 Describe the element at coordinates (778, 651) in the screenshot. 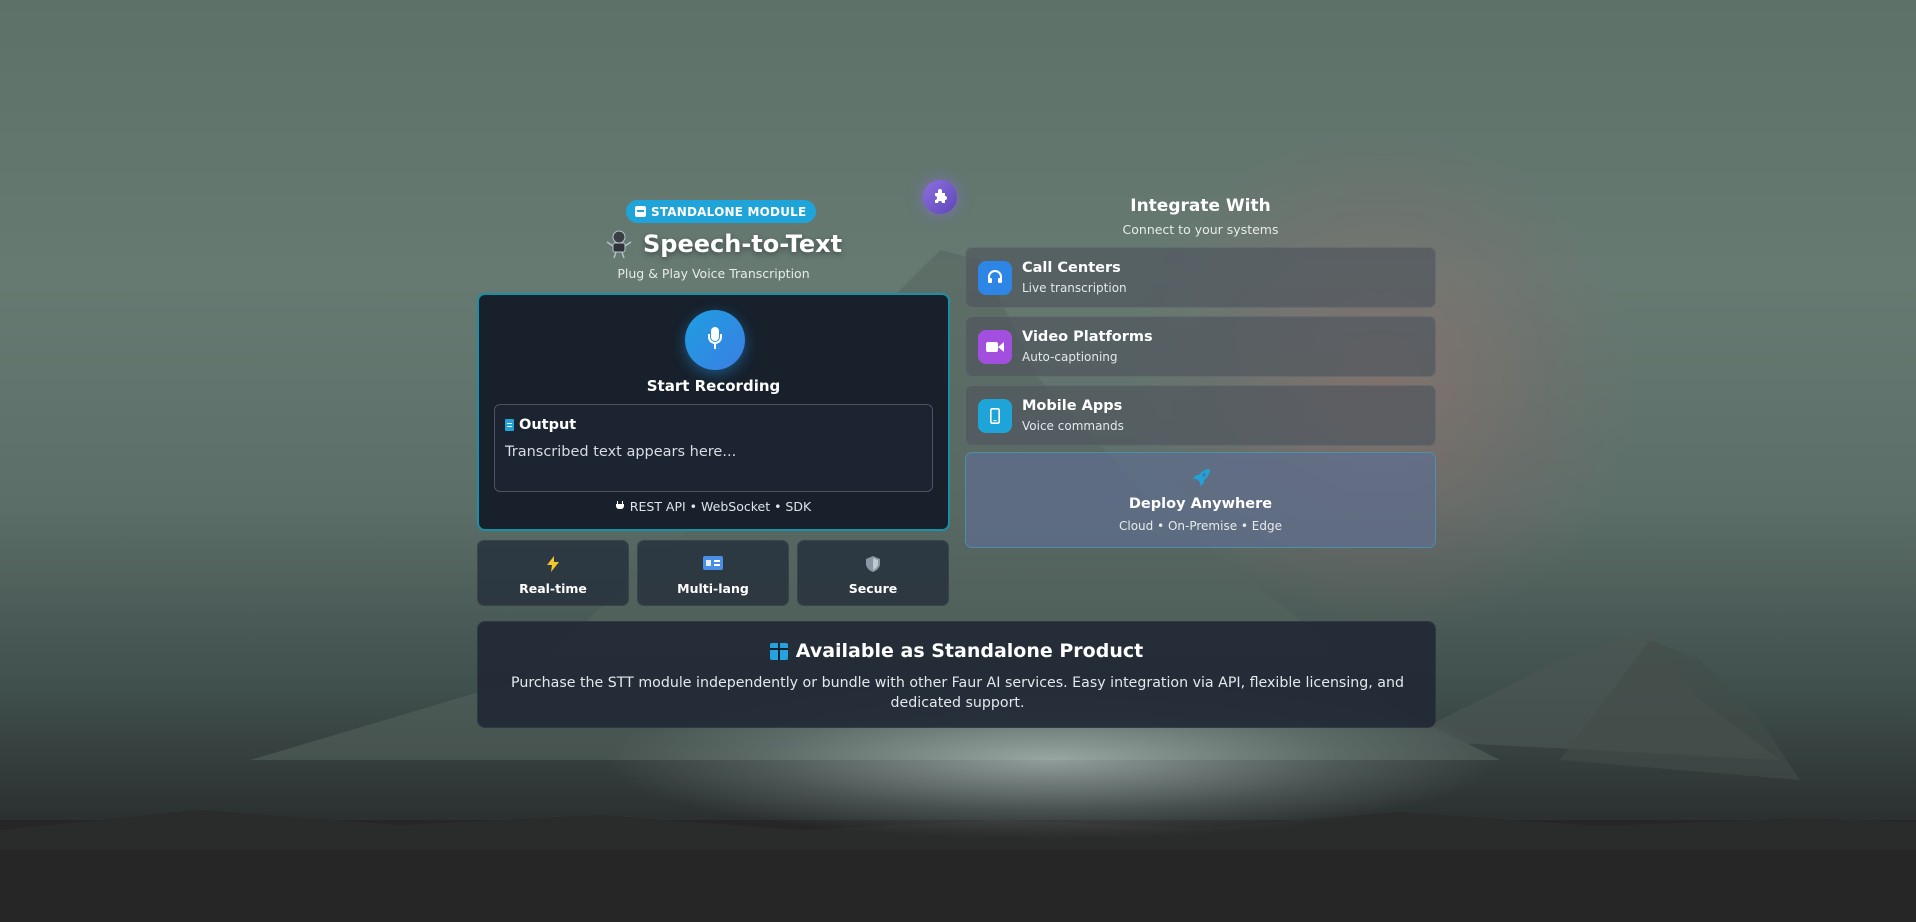

I see `gift-icon` at that location.